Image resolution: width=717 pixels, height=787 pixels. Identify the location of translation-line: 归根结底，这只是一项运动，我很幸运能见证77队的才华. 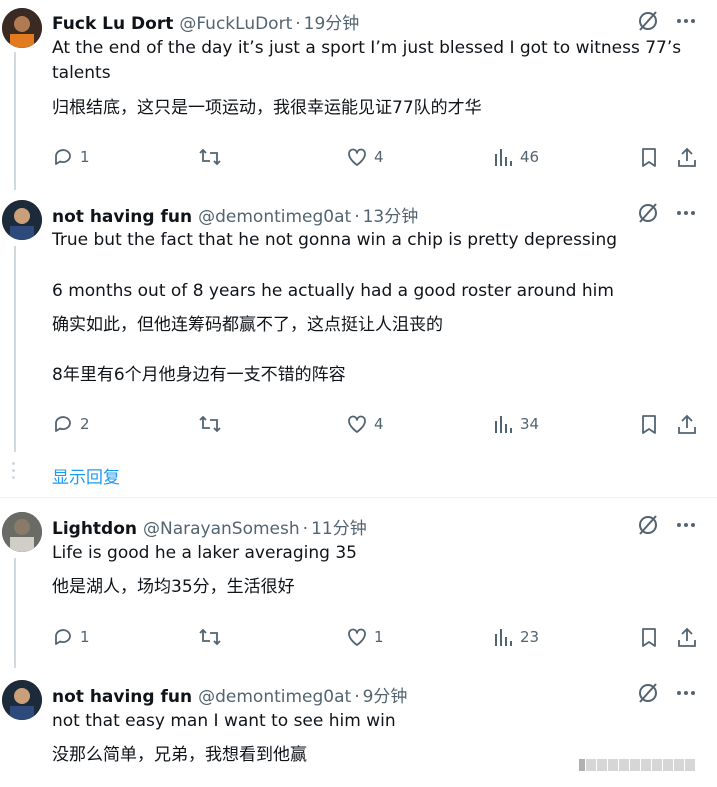
(267, 108).